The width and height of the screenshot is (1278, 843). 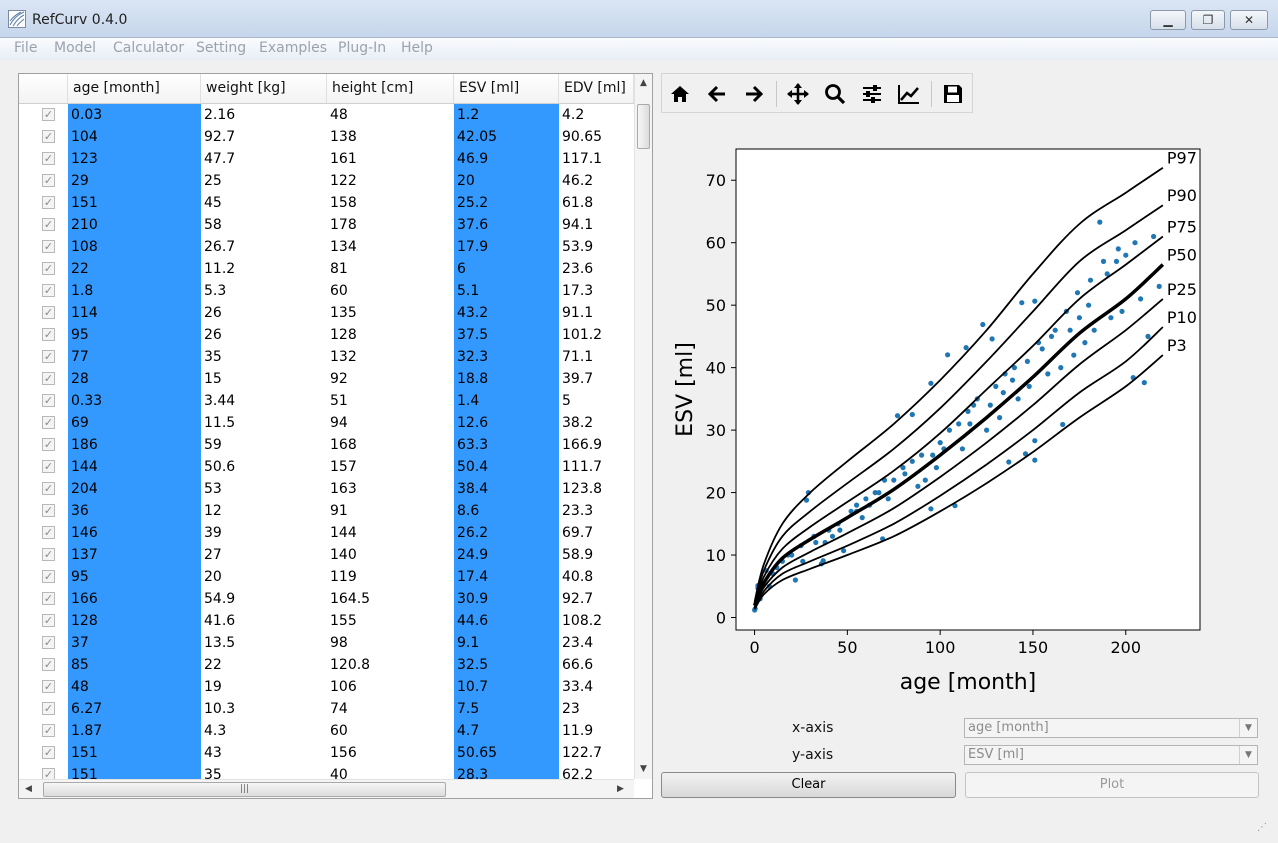 I want to click on cell-weight: 5.3, so click(x=264, y=291).